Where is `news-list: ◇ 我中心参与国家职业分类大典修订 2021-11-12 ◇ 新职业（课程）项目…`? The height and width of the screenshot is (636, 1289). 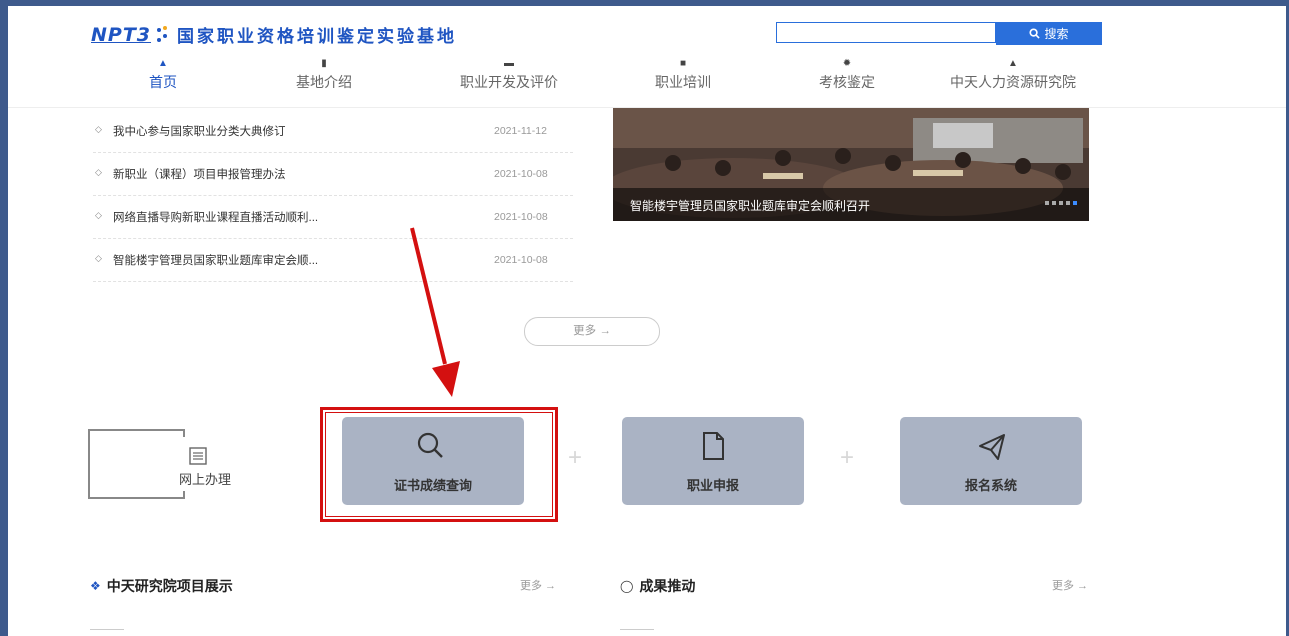
news-list: ◇ 我中心参与国家职业分类大典修订 2021-11-12 ◇ 新职业（课程）项目… is located at coordinates (333, 196).